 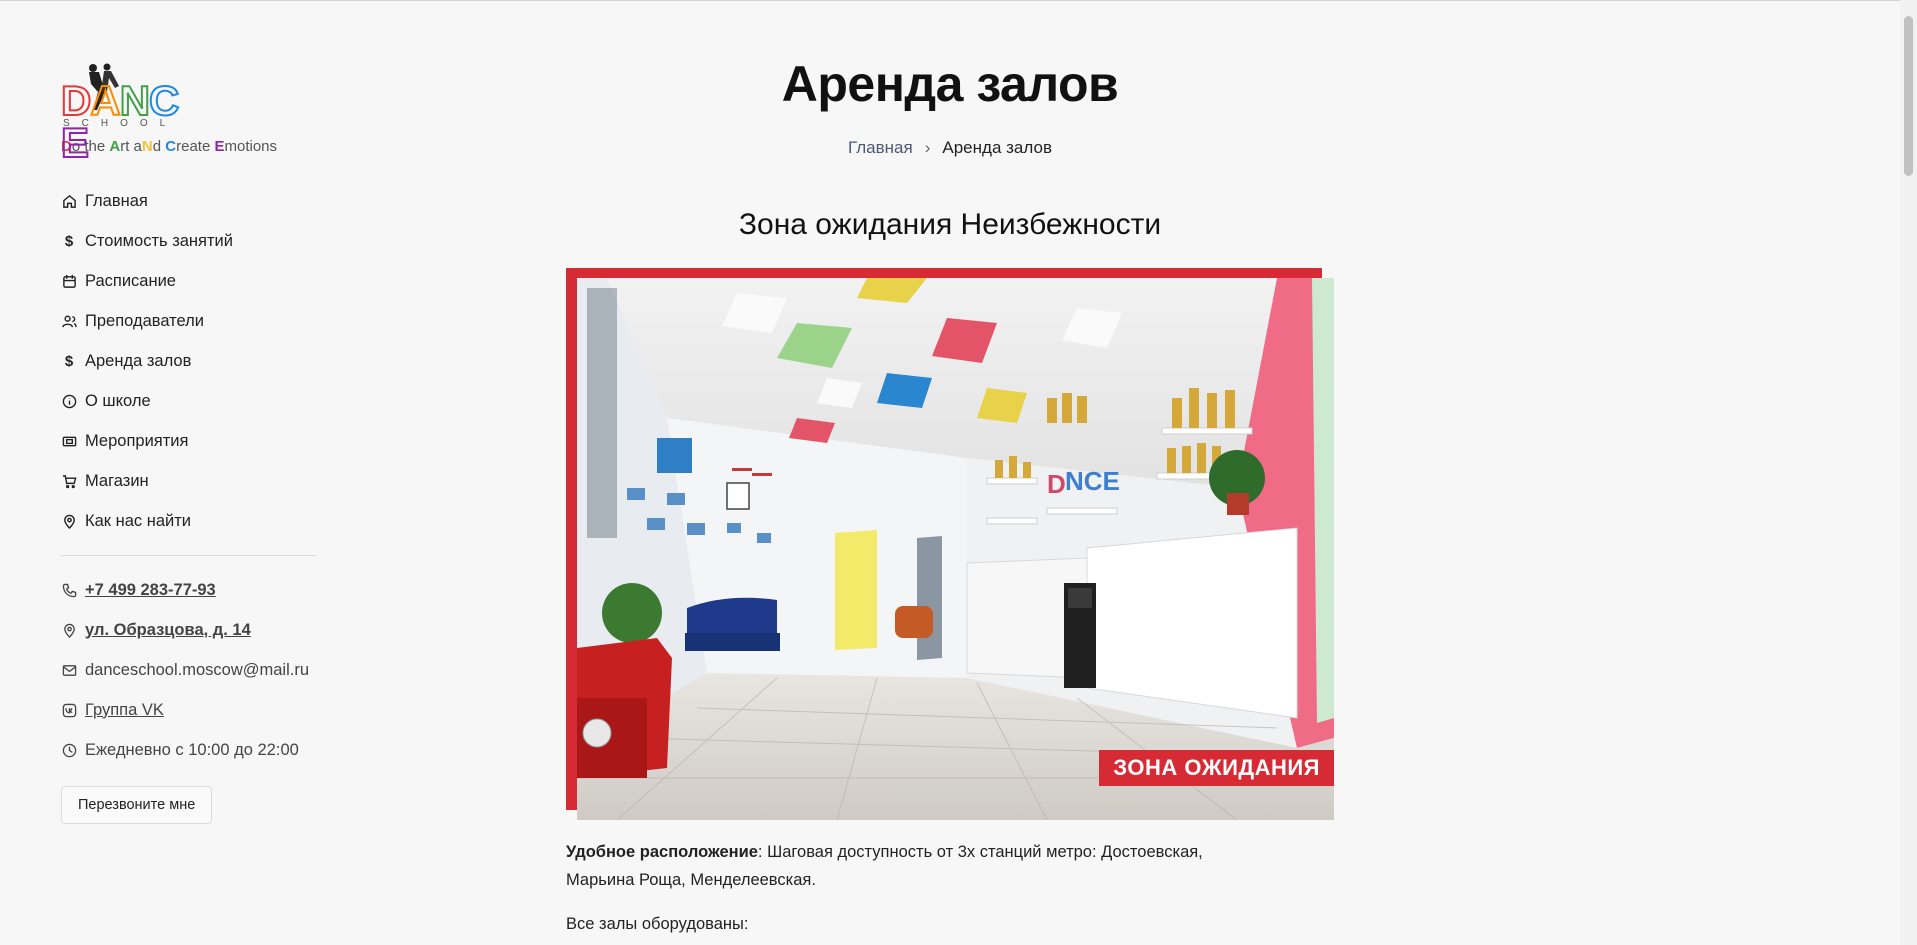 What do you see at coordinates (69, 281) in the screenshot?
I see `calendar-icon` at bounding box center [69, 281].